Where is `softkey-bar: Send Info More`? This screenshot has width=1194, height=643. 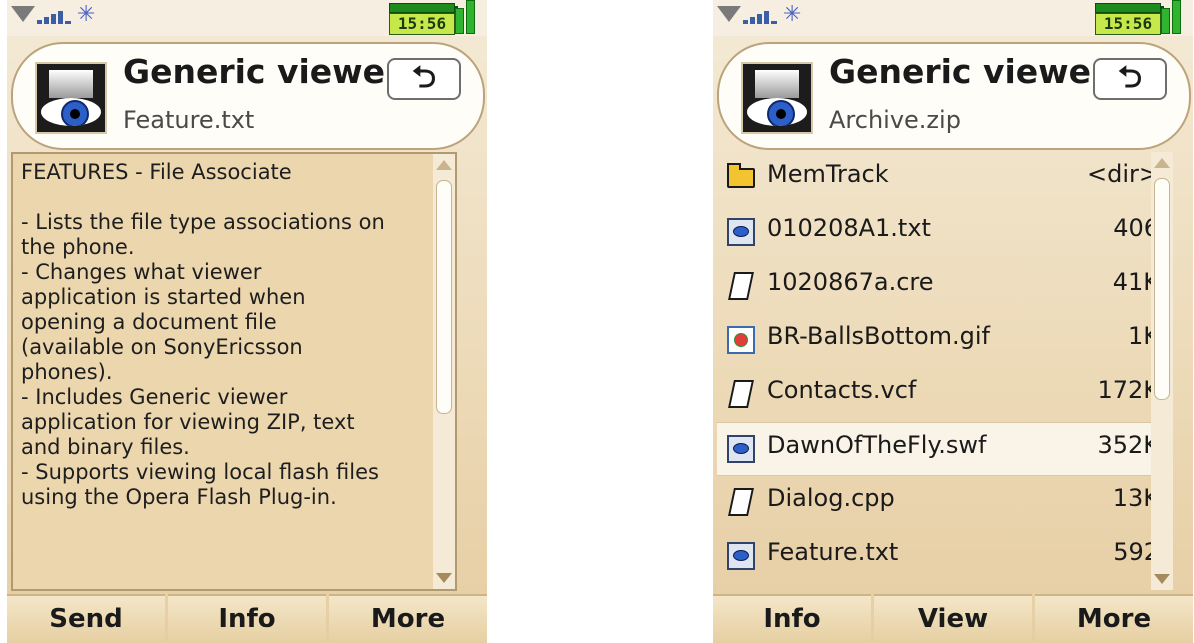
softkey-bar: Send Info More is located at coordinates (247, 618).